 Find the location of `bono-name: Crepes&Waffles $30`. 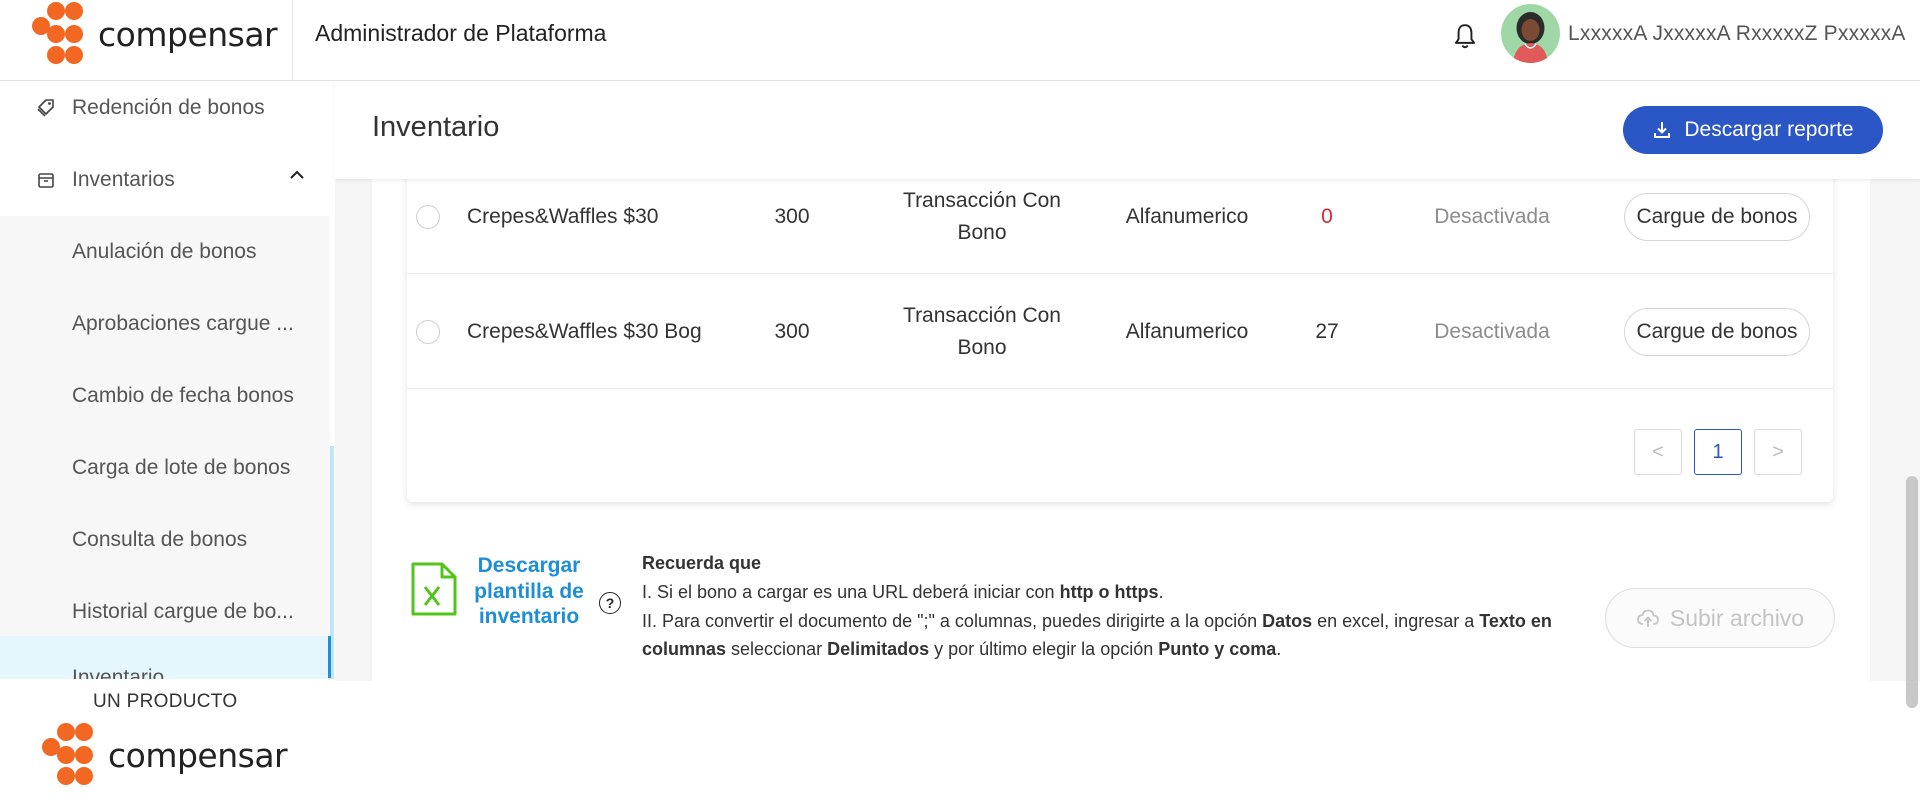

bono-name: Crepes&Waffles $30 is located at coordinates (563, 216).